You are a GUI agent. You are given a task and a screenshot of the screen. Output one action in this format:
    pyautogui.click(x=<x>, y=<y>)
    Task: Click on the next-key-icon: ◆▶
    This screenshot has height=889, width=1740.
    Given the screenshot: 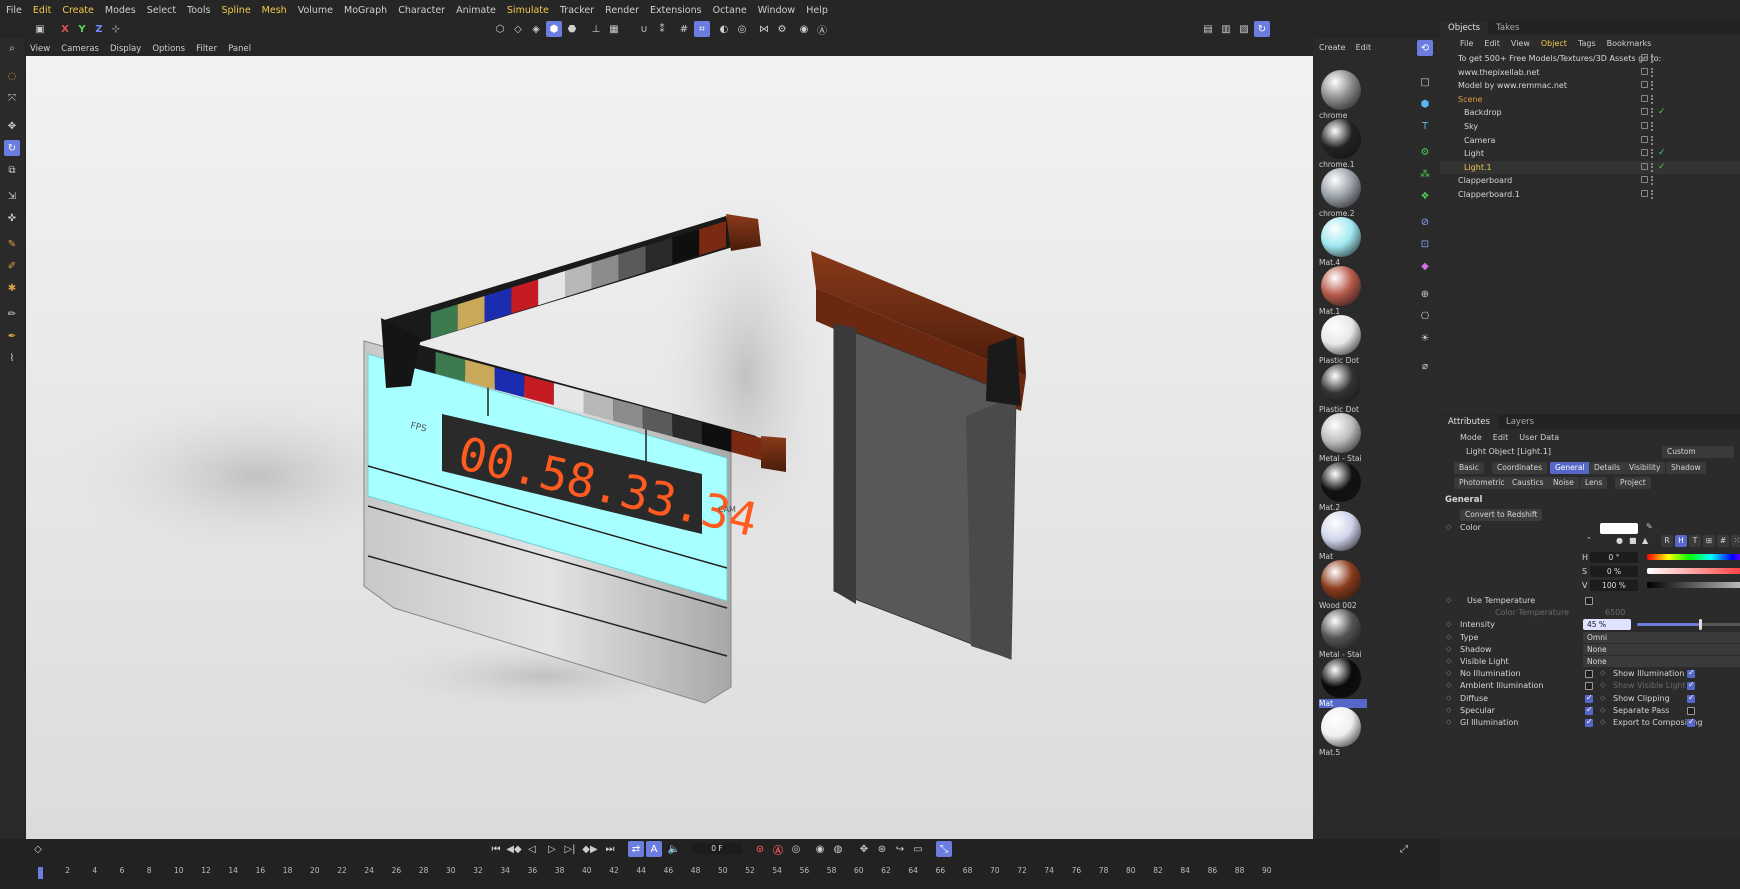 What is the action you would take?
    pyautogui.click(x=590, y=849)
    